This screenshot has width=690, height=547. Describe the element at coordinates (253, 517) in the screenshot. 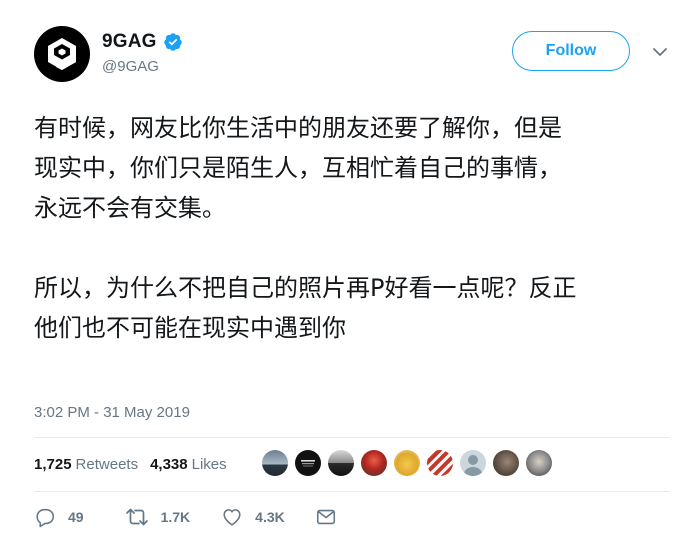

I see `like-button: 4.3K` at that location.